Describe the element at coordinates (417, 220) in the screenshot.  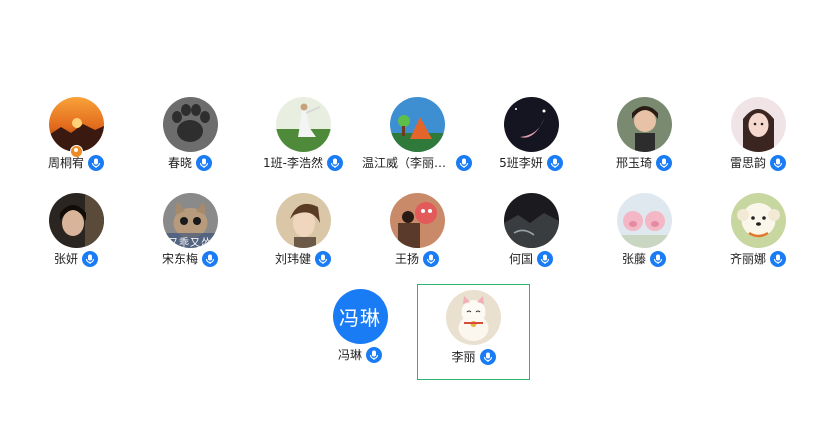
I see `cartoon-scene-avatar` at that location.